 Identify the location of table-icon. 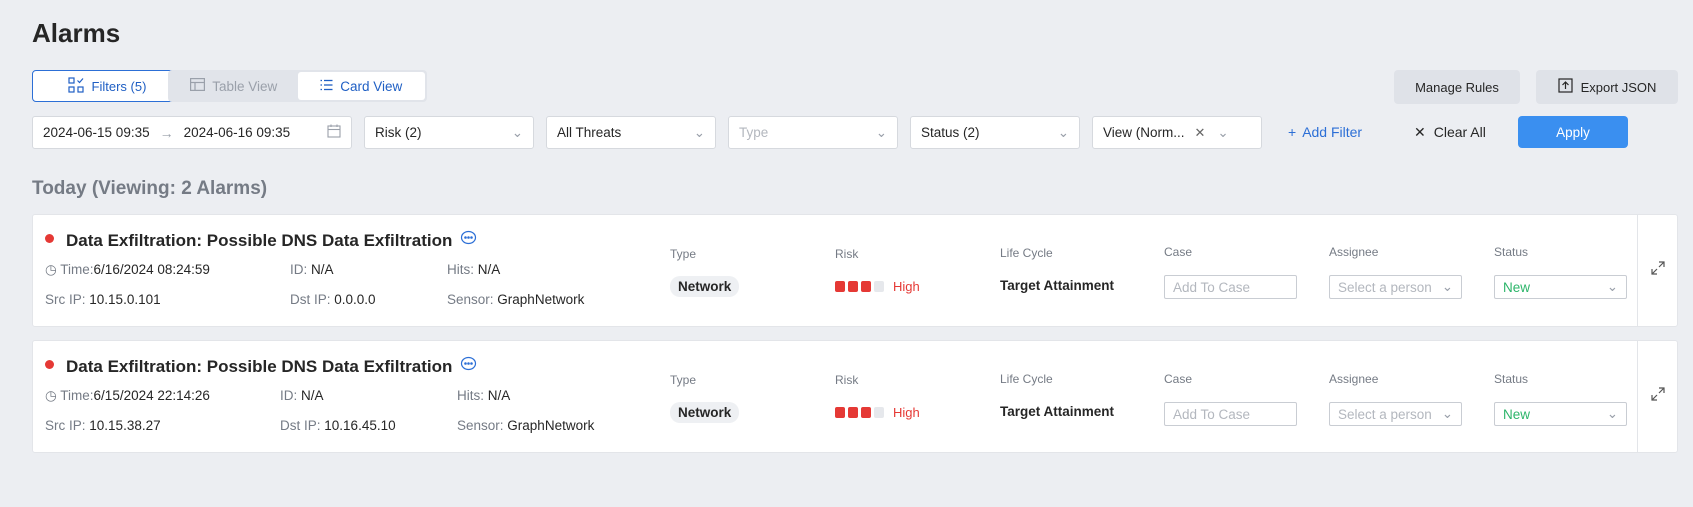
(198, 86).